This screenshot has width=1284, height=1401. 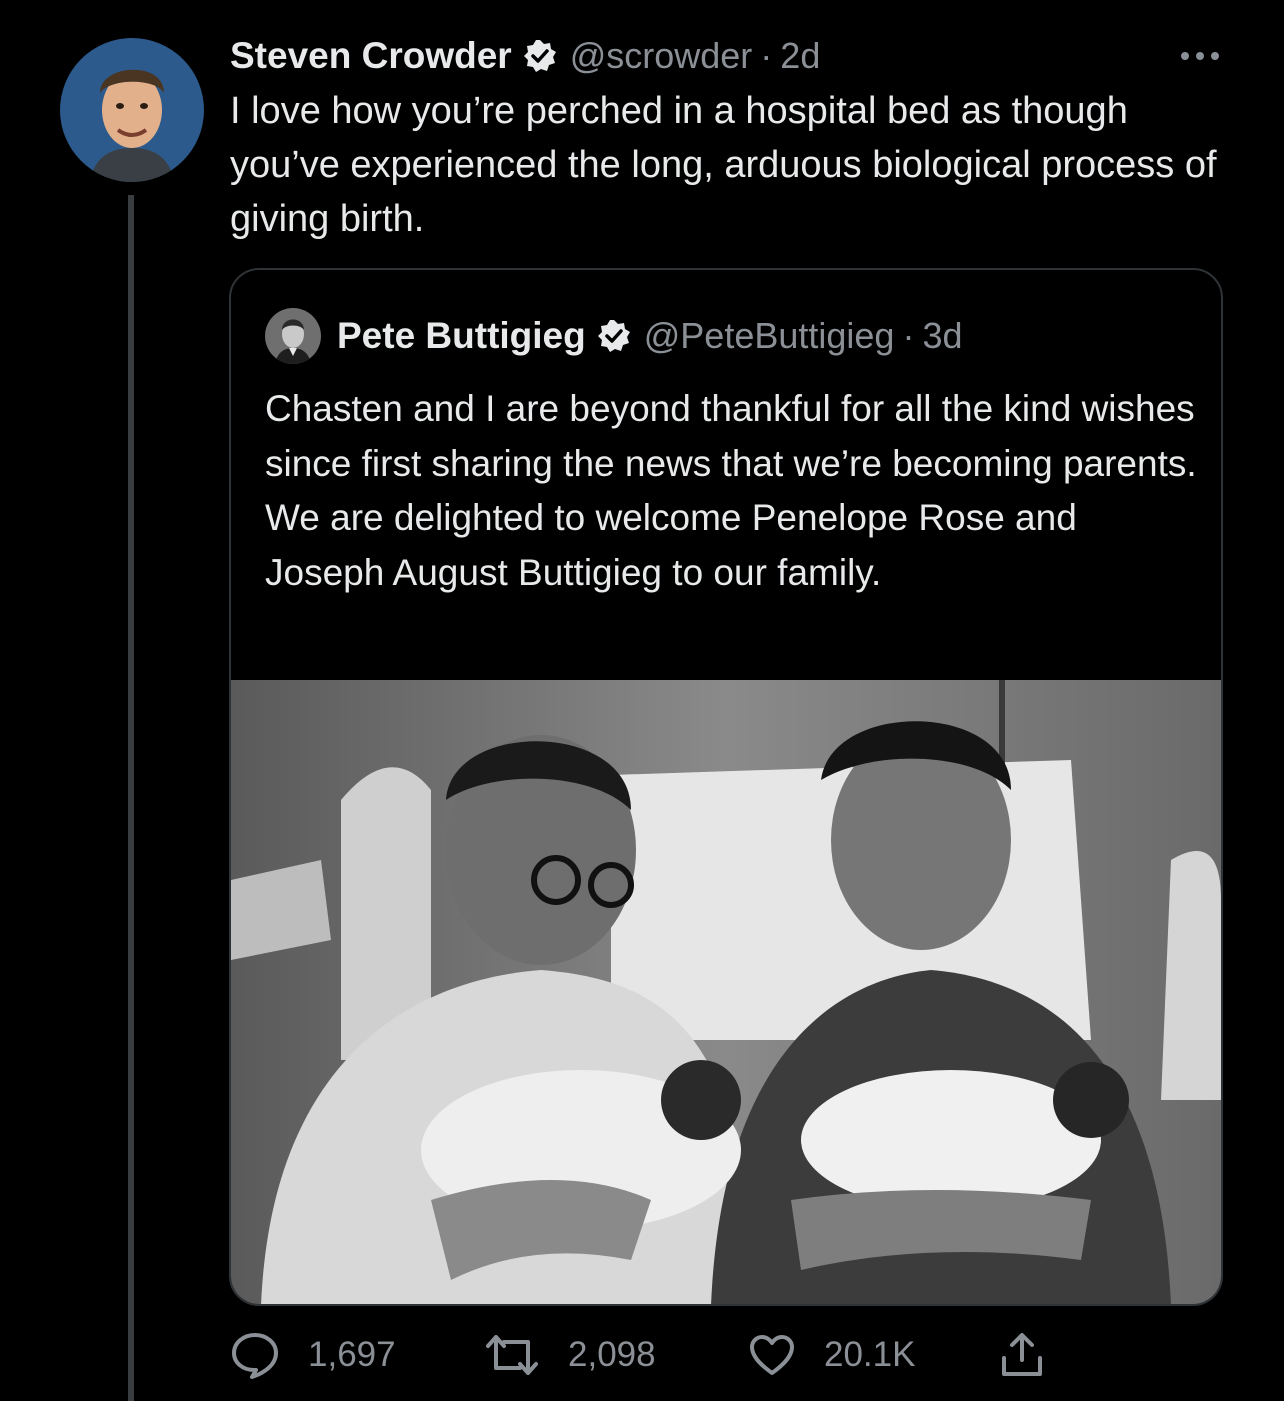 I want to click on quoted-tweet-age: 3d, so click(x=942, y=336).